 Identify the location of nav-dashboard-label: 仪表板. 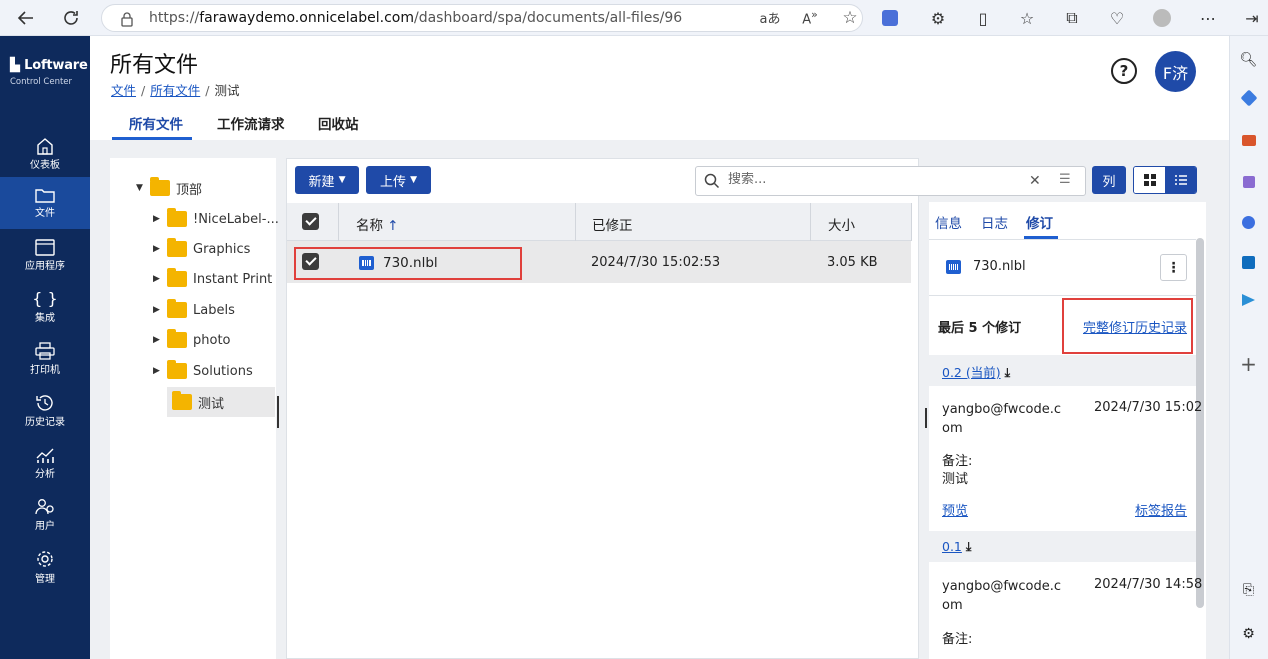
(45, 165).